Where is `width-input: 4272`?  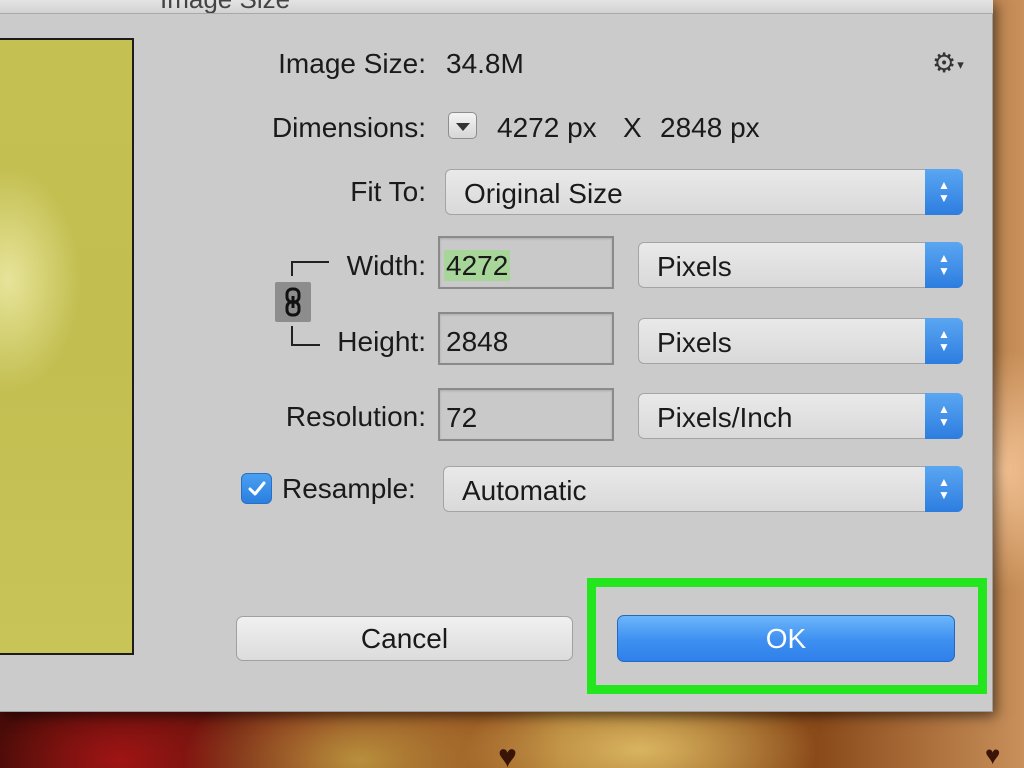
width-input: 4272 is located at coordinates (526, 262).